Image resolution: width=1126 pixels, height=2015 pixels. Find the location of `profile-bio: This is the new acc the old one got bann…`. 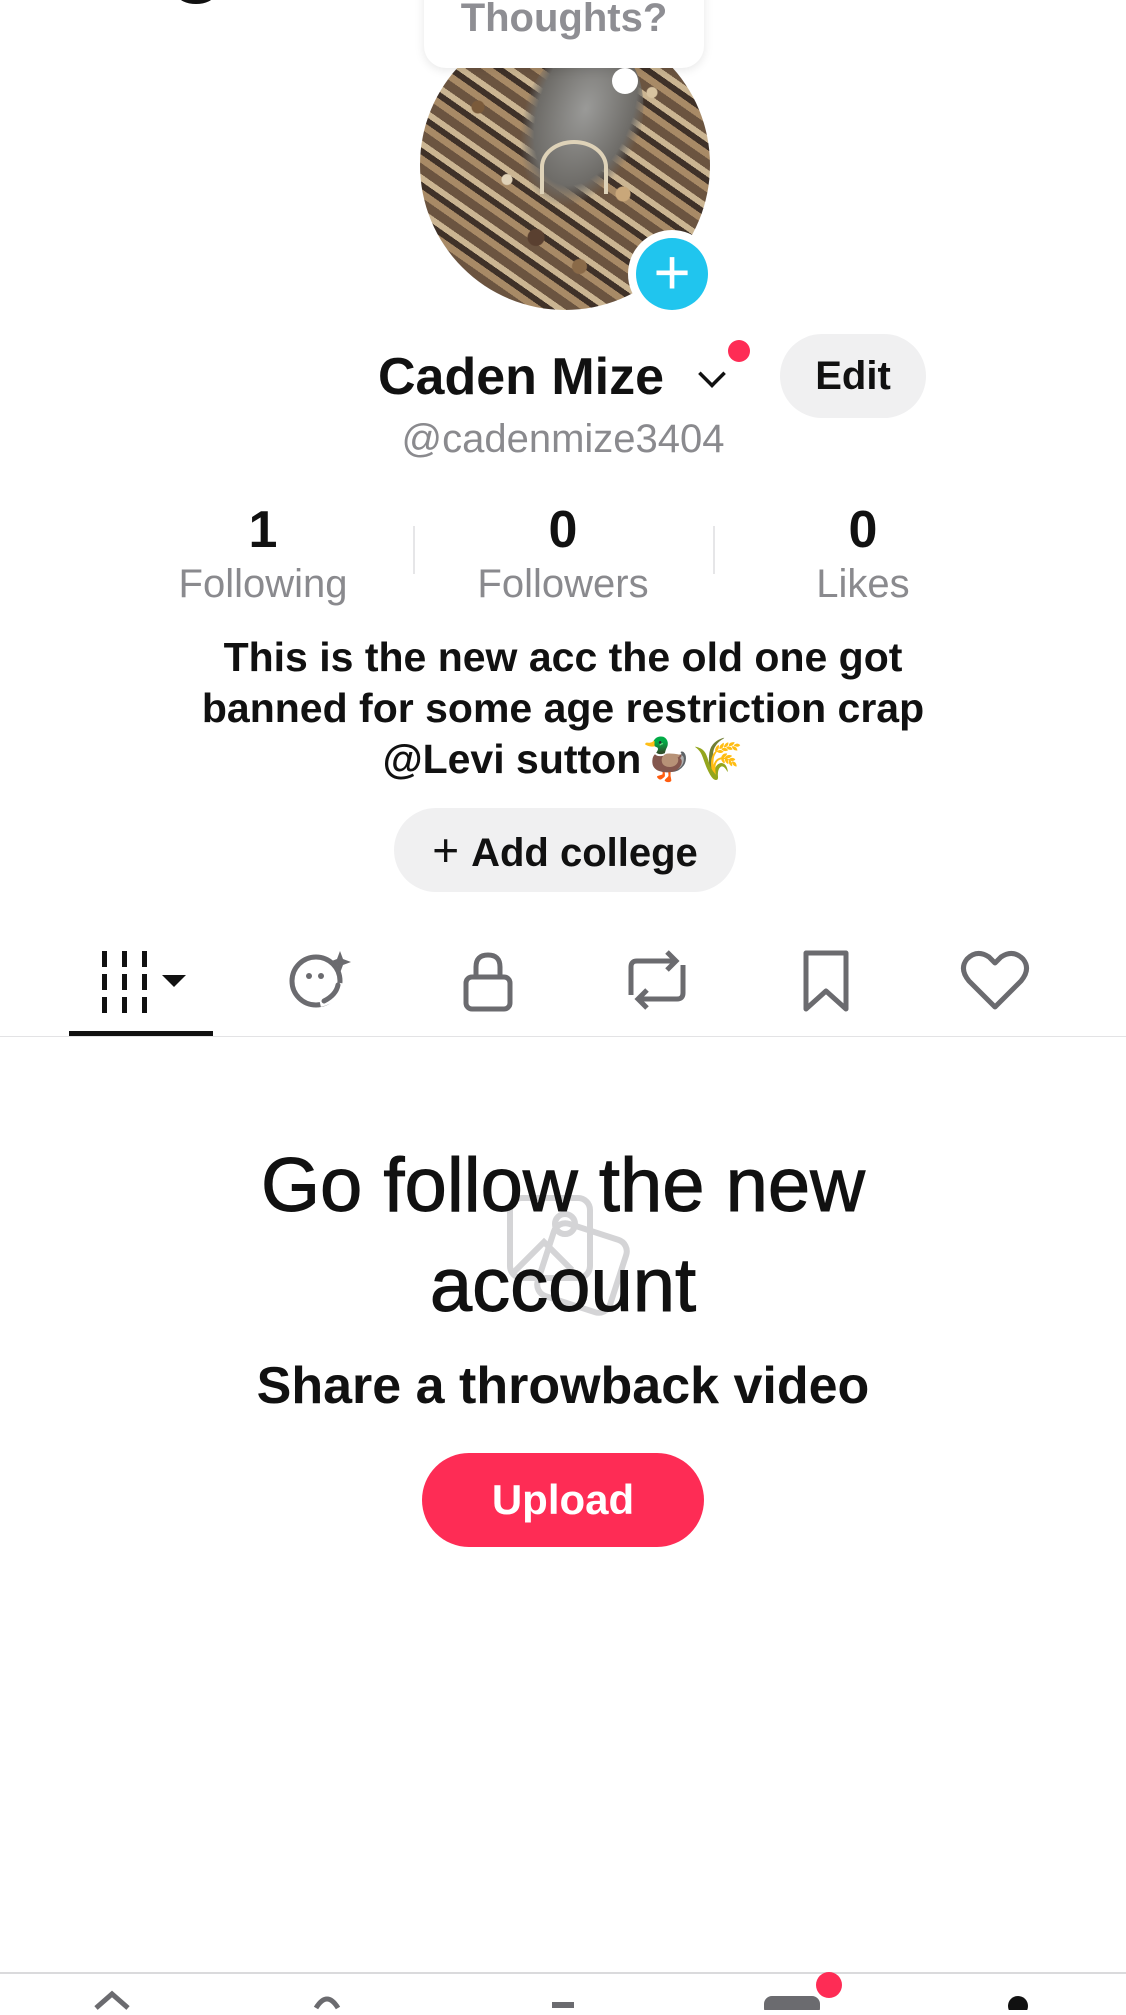

profile-bio: This is the new acc the old one got bann… is located at coordinates (563, 708).